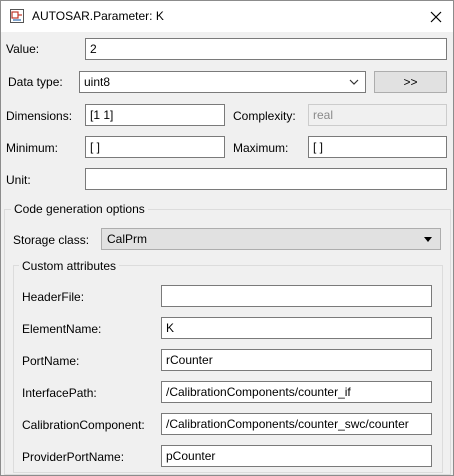 The image size is (454, 476). What do you see at coordinates (127, 239) in the screenshot?
I see `storage-class-value: CalPrm` at bounding box center [127, 239].